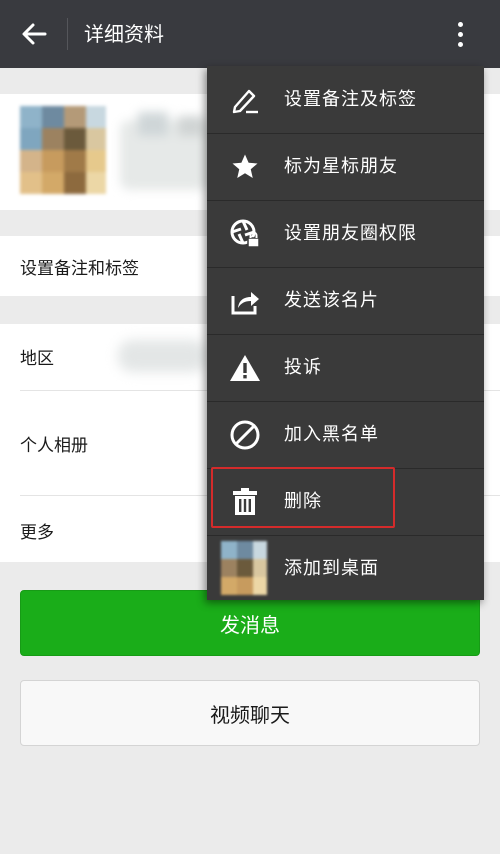 The width and height of the screenshot is (500, 854). What do you see at coordinates (63, 150) in the screenshot?
I see `avatar` at bounding box center [63, 150].